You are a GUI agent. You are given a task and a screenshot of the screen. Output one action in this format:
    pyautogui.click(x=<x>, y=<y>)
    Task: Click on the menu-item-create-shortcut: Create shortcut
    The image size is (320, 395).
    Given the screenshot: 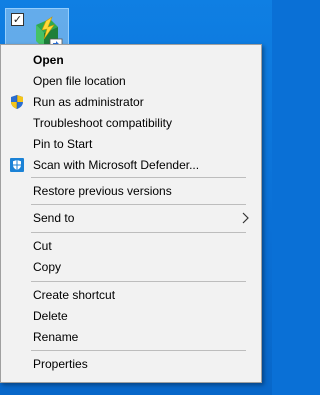 What is the action you would take?
    pyautogui.click(x=131, y=295)
    